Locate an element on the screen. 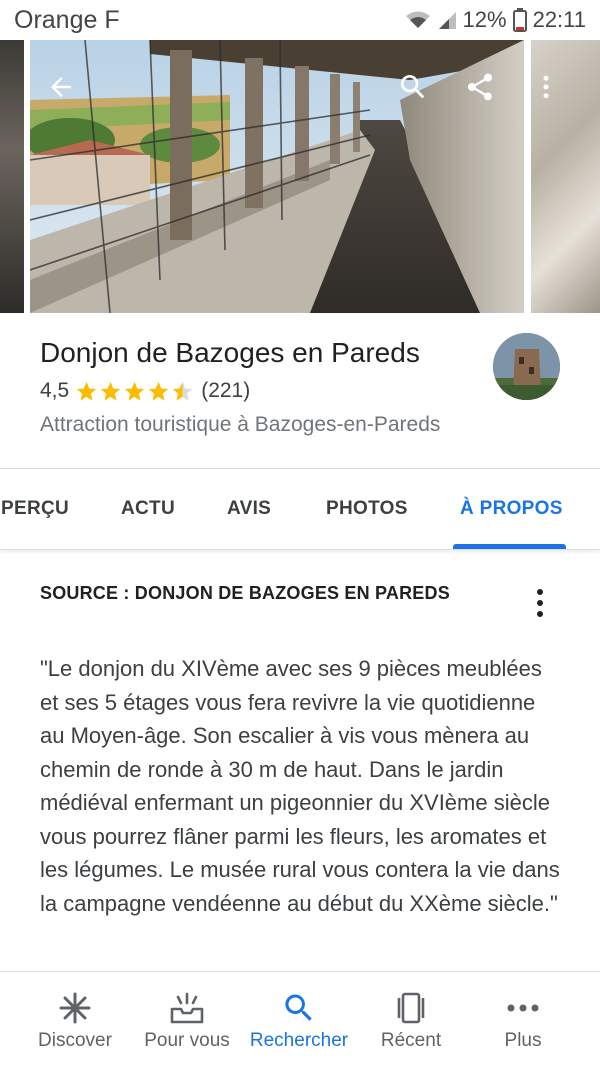 The height and width of the screenshot is (1067, 600). nav-pour-vous: Pour vous is located at coordinates (187, 1019).